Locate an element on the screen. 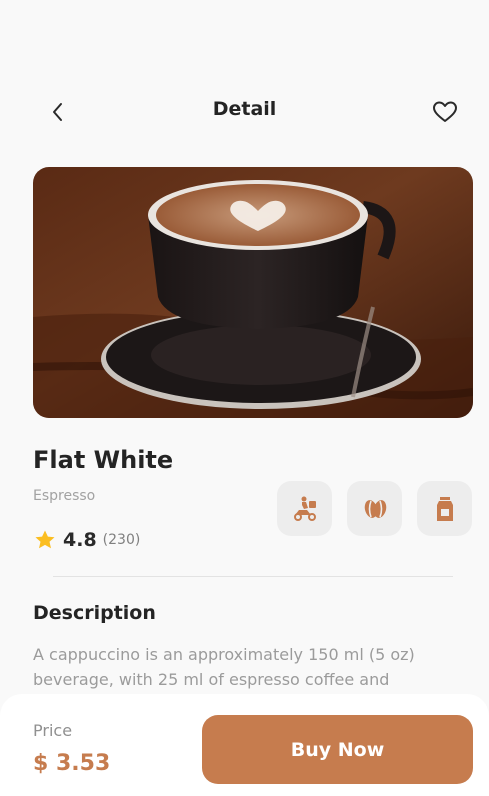 The image size is (489, 796). price-label: Price is located at coordinates (53, 730).